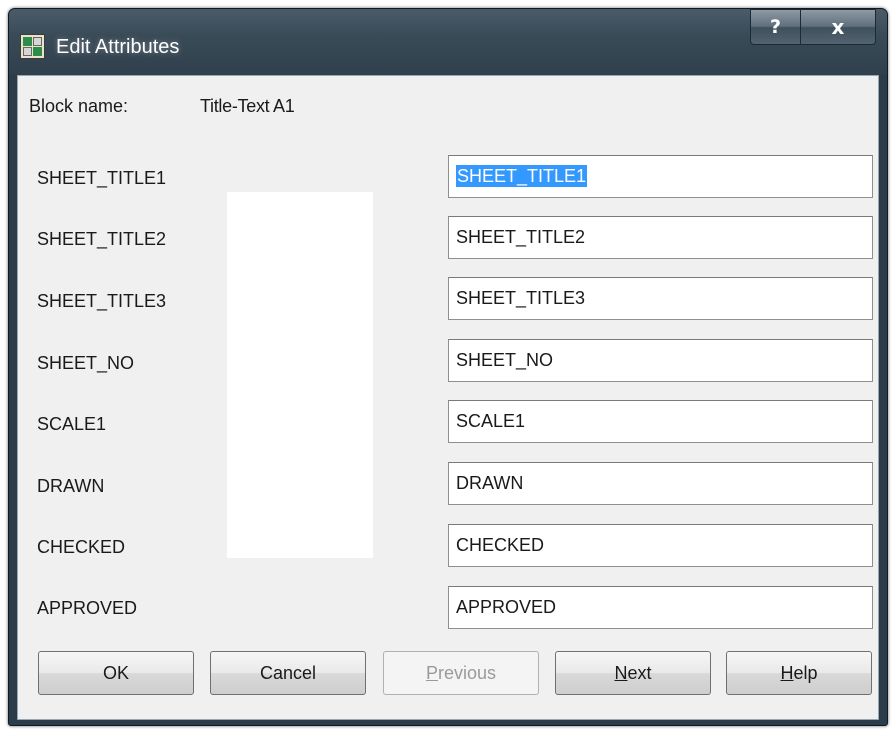 This screenshot has width=895, height=734. What do you see at coordinates (805, 673) in the screenshot?
I see `help-label-rest: elp` at bounding box center [805, 673].